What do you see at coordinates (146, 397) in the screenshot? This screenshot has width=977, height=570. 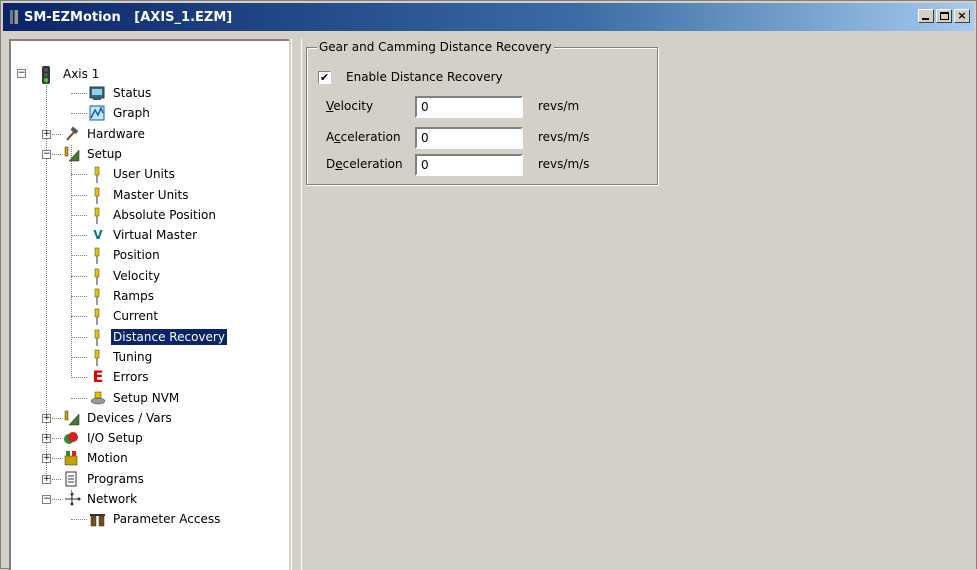 I see `tree-label: Setup NVM` at bounding box center [146, 397].